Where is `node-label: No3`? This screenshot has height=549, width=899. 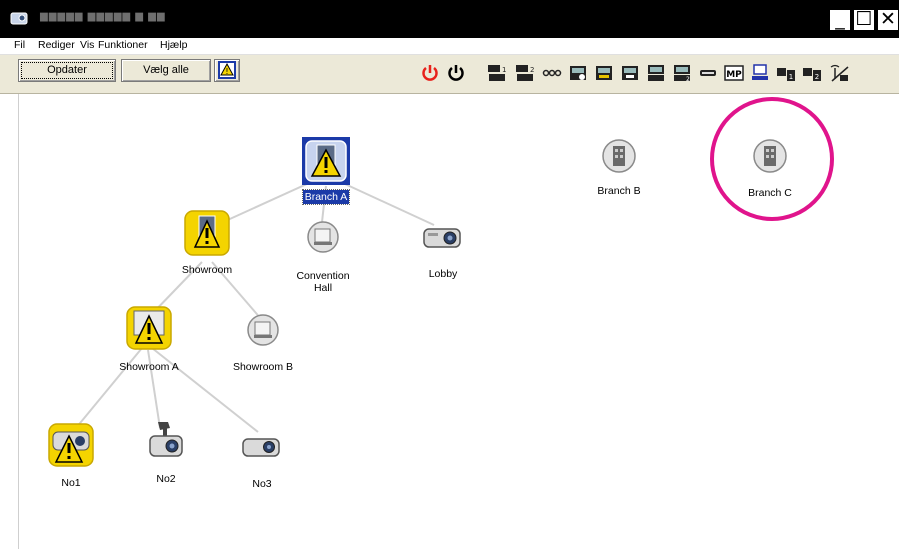 node-label: No3 is located at coordinates (262, 484).